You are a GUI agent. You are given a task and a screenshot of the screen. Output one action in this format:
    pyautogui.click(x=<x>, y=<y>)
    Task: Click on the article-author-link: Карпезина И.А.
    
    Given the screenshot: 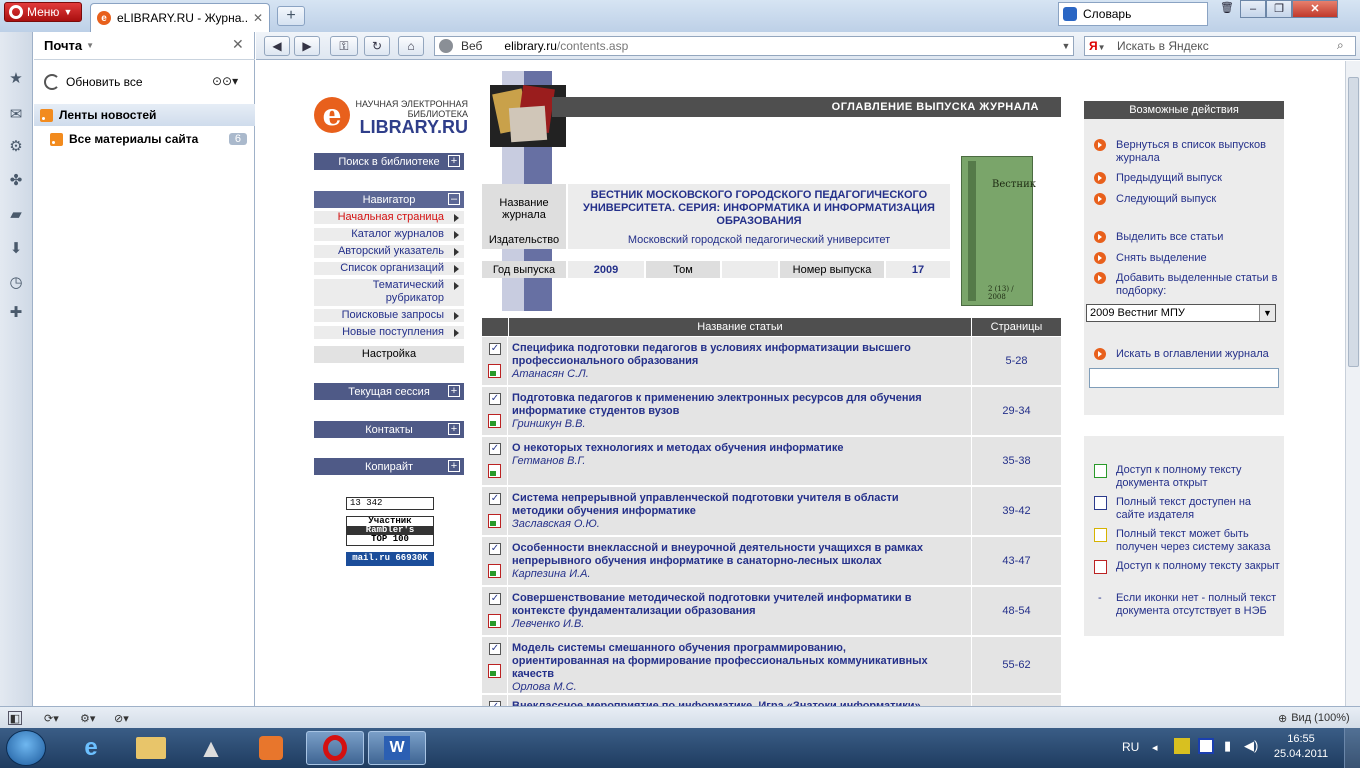 What is the action you would take?
    pyautogui.click(x=551, y=574)
    